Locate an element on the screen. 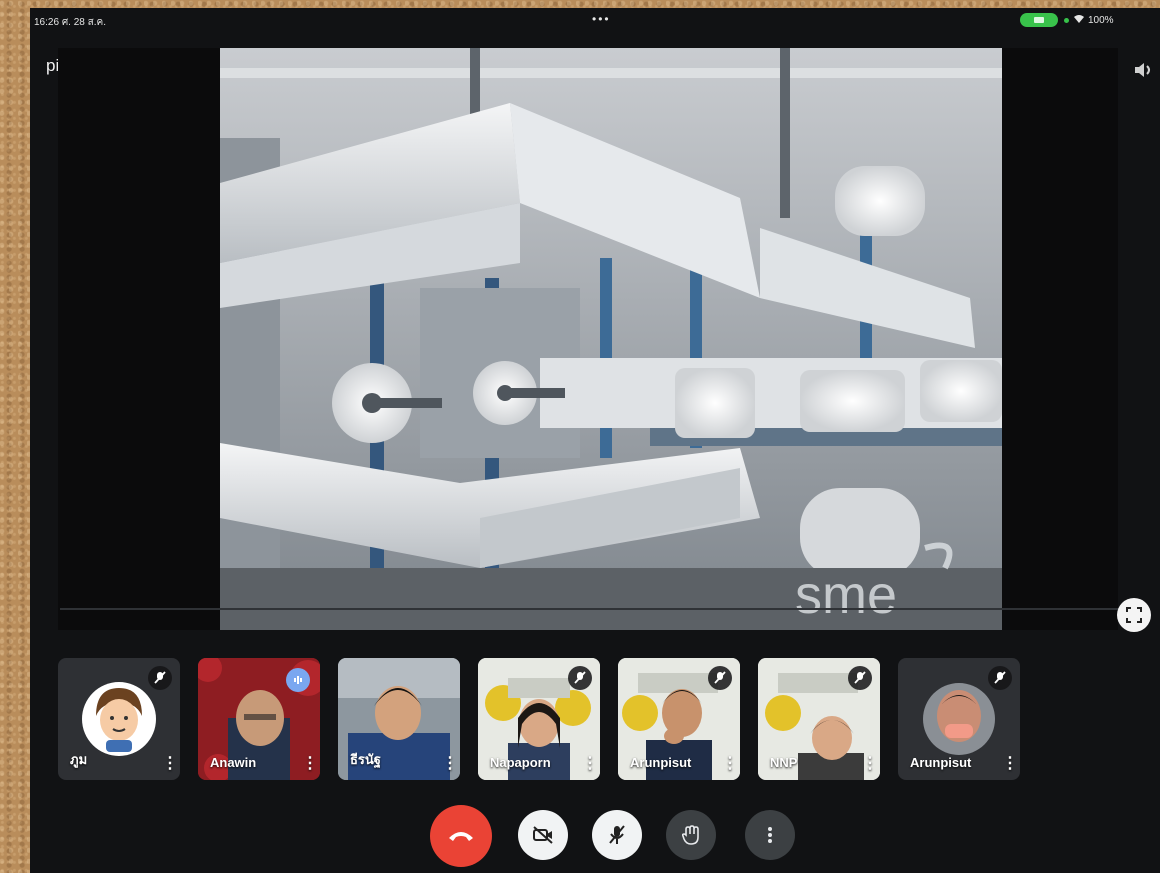 The image size is (1160, 873). status-time: 16:26 ศ. 28 ส.ค. is located at coordinates (70, 22).